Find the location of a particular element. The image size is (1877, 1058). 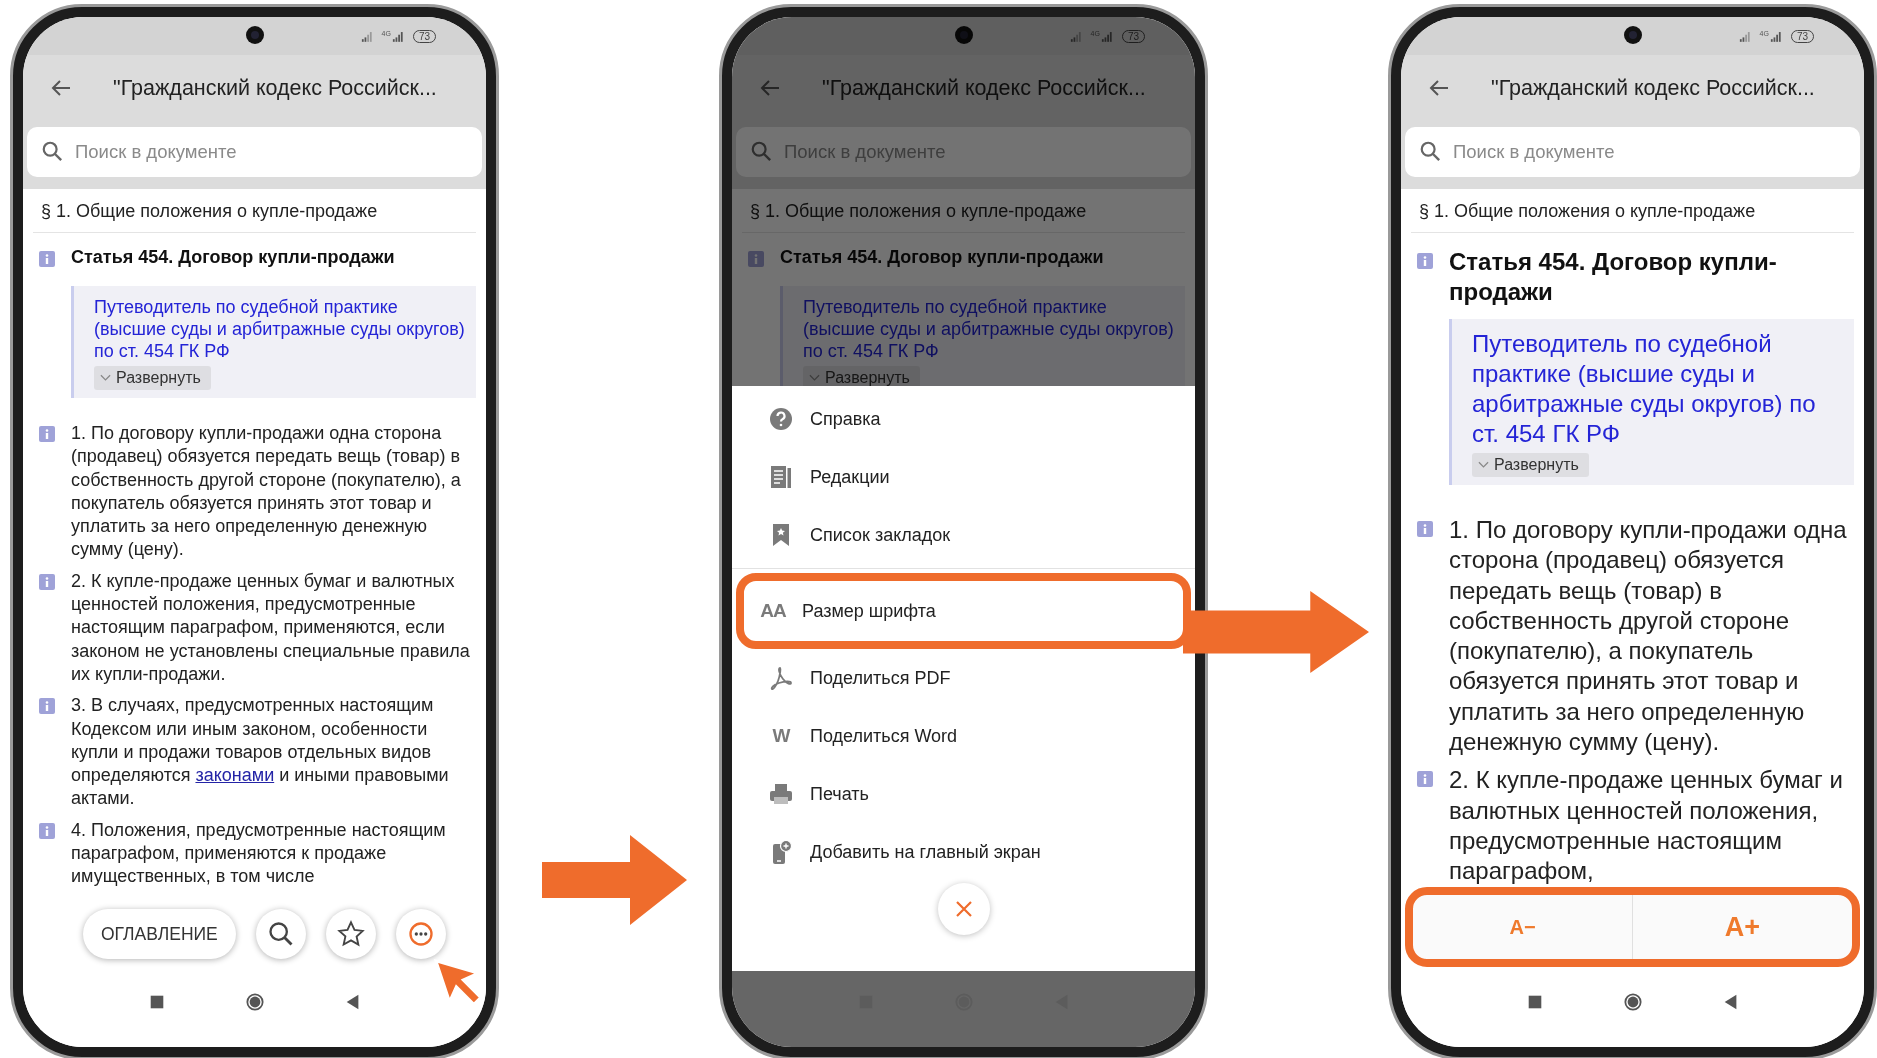

menu-item-label: Редакции is located at coordinates (850, 477).